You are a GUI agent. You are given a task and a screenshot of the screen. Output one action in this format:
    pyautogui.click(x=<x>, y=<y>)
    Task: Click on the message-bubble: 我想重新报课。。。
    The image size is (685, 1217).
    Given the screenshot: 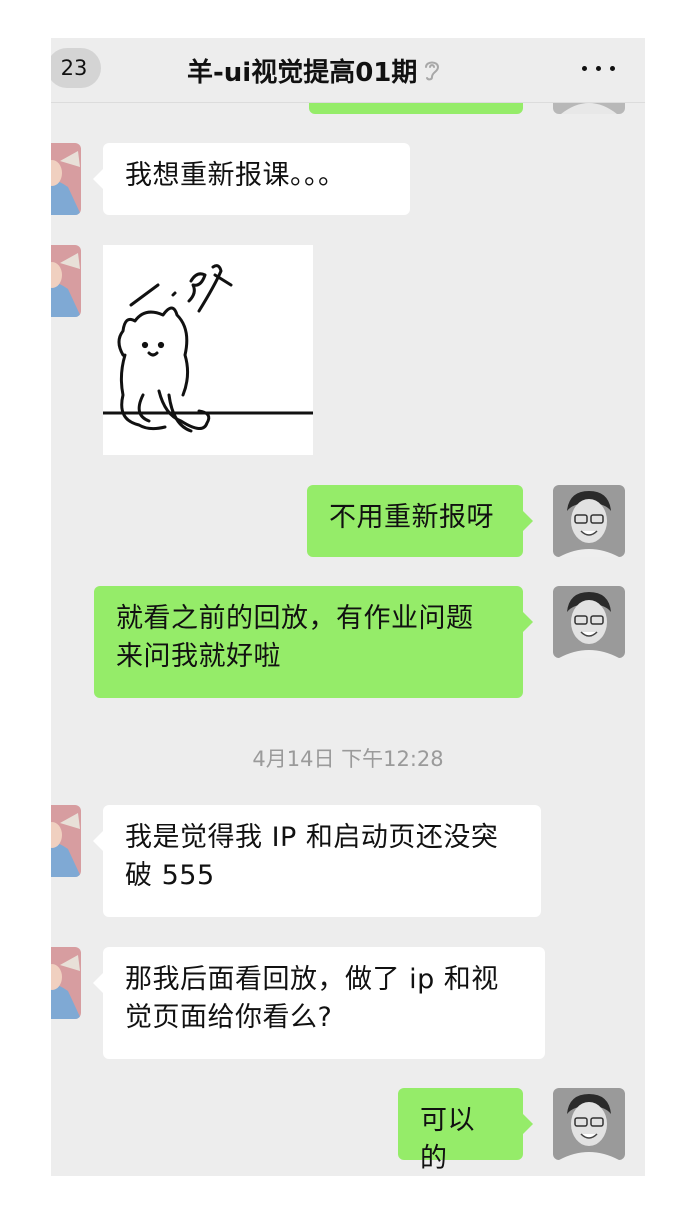 What is the action you would take?
    pyautogui.click(x=251, y=179)
    